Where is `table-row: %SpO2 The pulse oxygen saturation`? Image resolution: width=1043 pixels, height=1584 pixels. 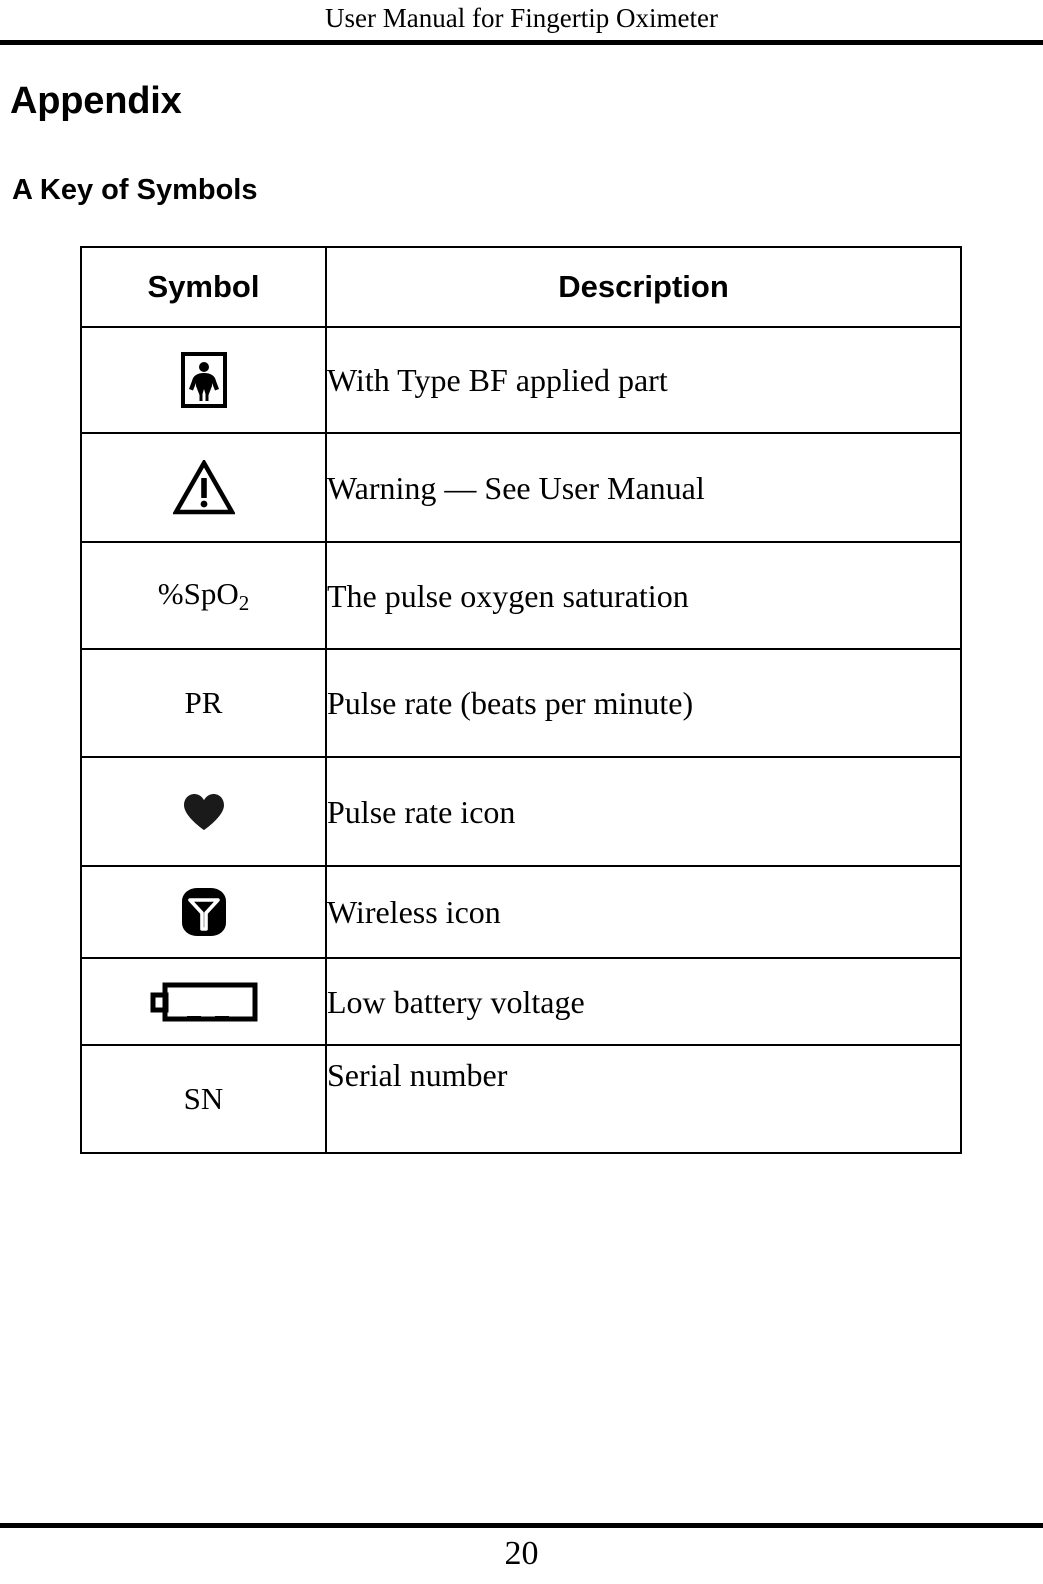
table-row: %SpO2 The pulse oxygen saturation is located at coordinates (521, 595).